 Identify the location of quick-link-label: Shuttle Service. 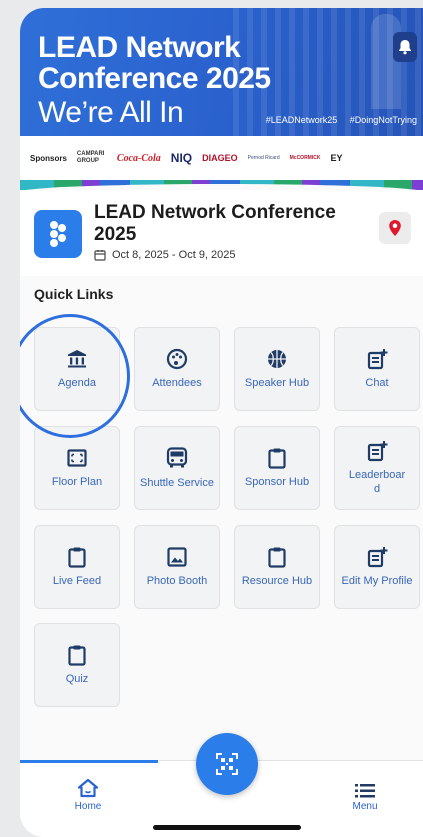
(177, 483).